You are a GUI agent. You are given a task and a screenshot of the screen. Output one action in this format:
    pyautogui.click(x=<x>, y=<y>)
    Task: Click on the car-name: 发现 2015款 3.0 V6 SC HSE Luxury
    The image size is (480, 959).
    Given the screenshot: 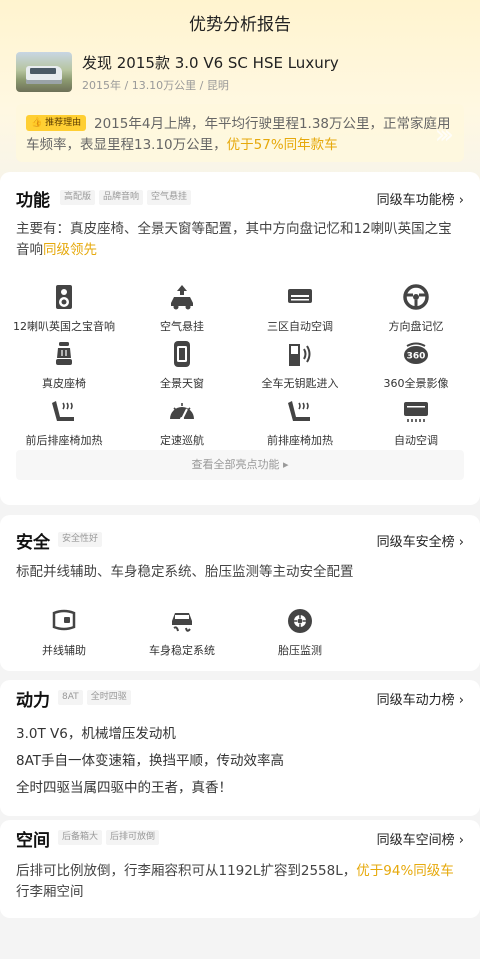 What is the action you would take?
    pyautogui.click(x=210, y=63)
    